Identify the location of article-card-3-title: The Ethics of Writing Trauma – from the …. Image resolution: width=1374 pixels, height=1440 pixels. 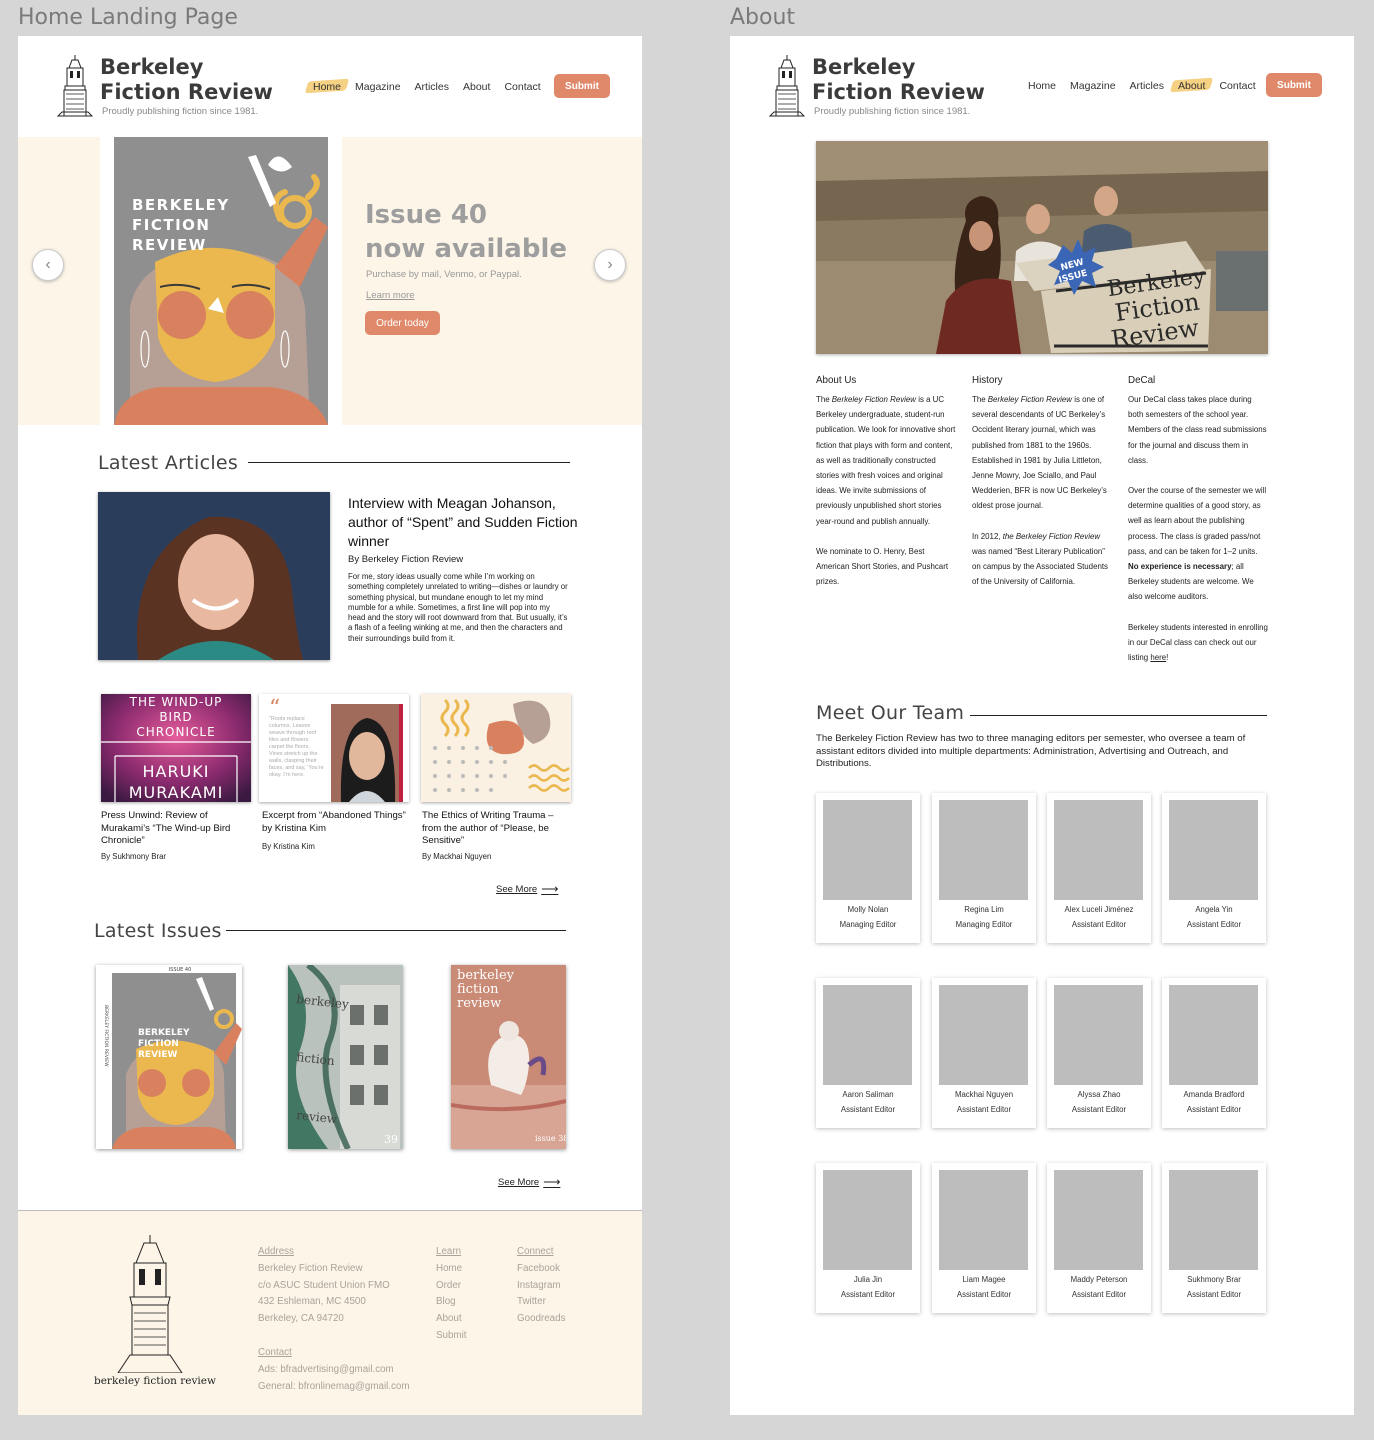
(497, 829).